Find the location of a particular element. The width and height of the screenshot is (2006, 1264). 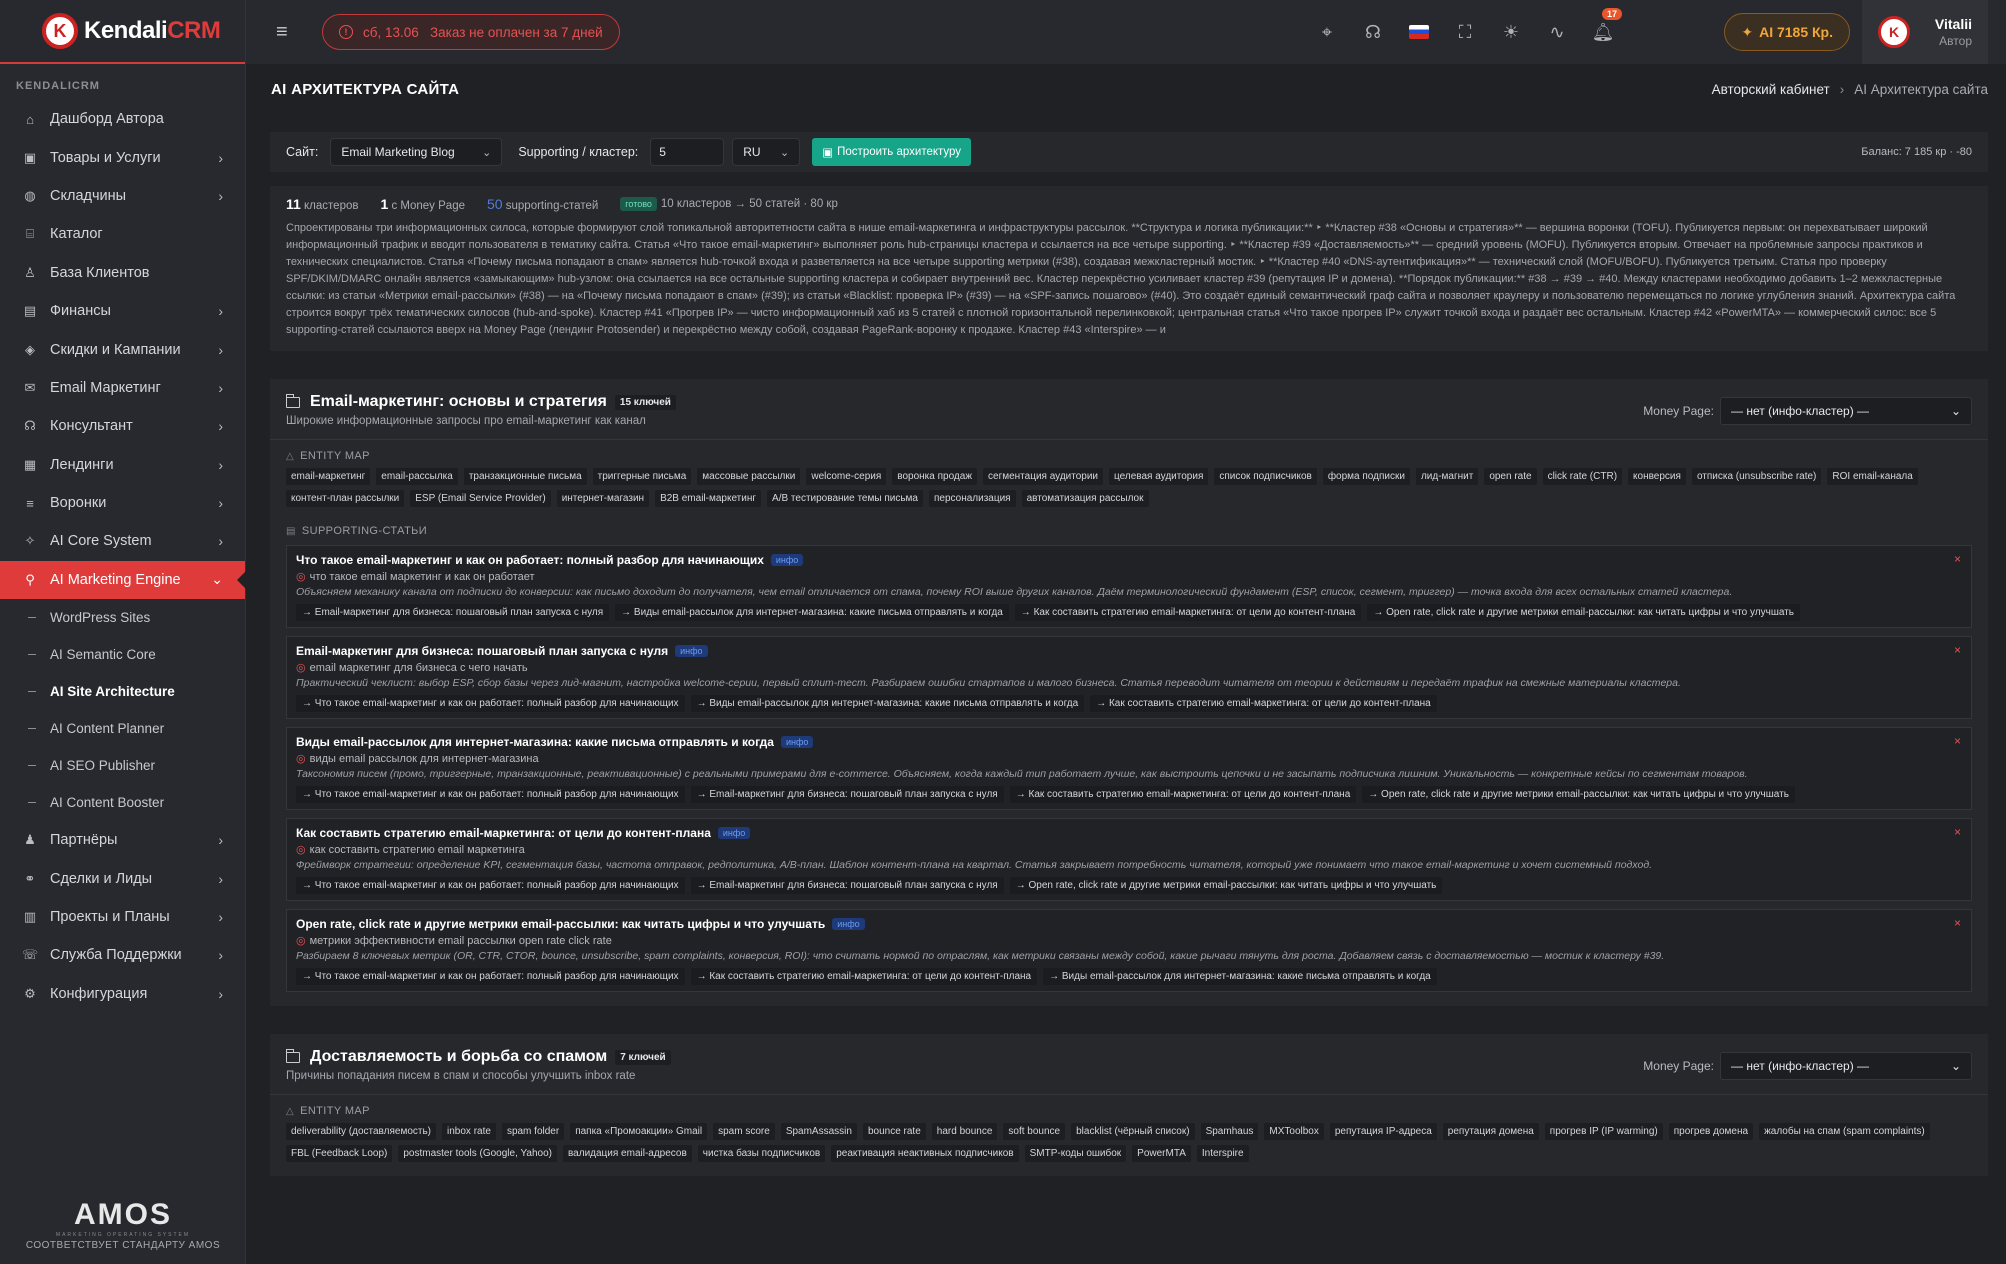

sparkle-icon: ✧ is located at coordinates (30, 541).